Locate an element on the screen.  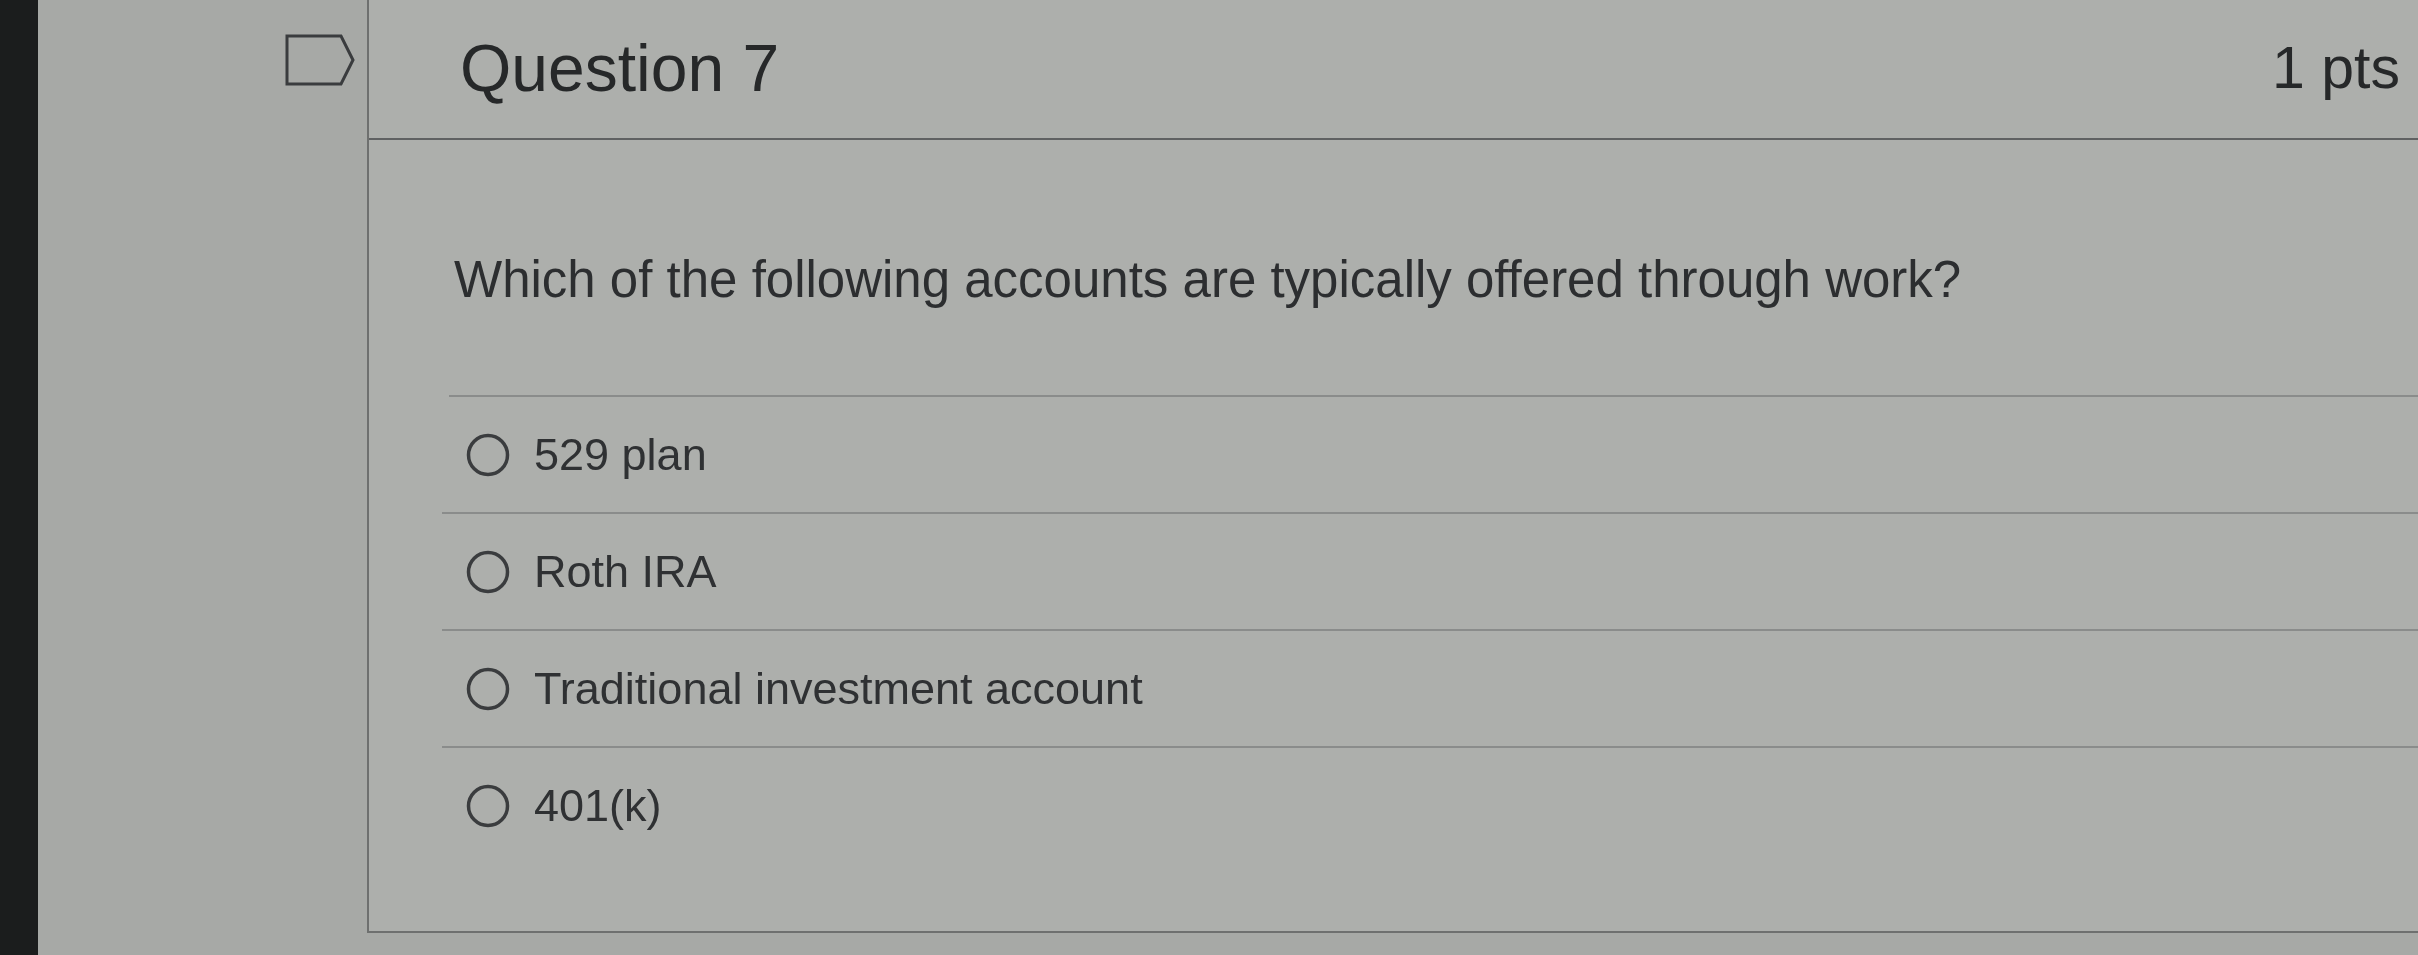
answer-label: 401(k) is located at coordinates (598, 805).